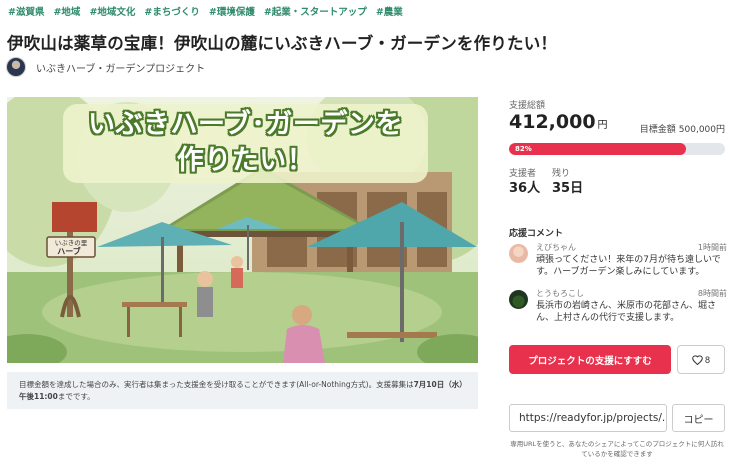 The width and height of the screenshot is (736, 466). I want to click on project-title: 伊吹山は薬草の宝庫！伊吹山の麓にいぶきハーブ・ガーデンを作りたい！, so click(282, 43).